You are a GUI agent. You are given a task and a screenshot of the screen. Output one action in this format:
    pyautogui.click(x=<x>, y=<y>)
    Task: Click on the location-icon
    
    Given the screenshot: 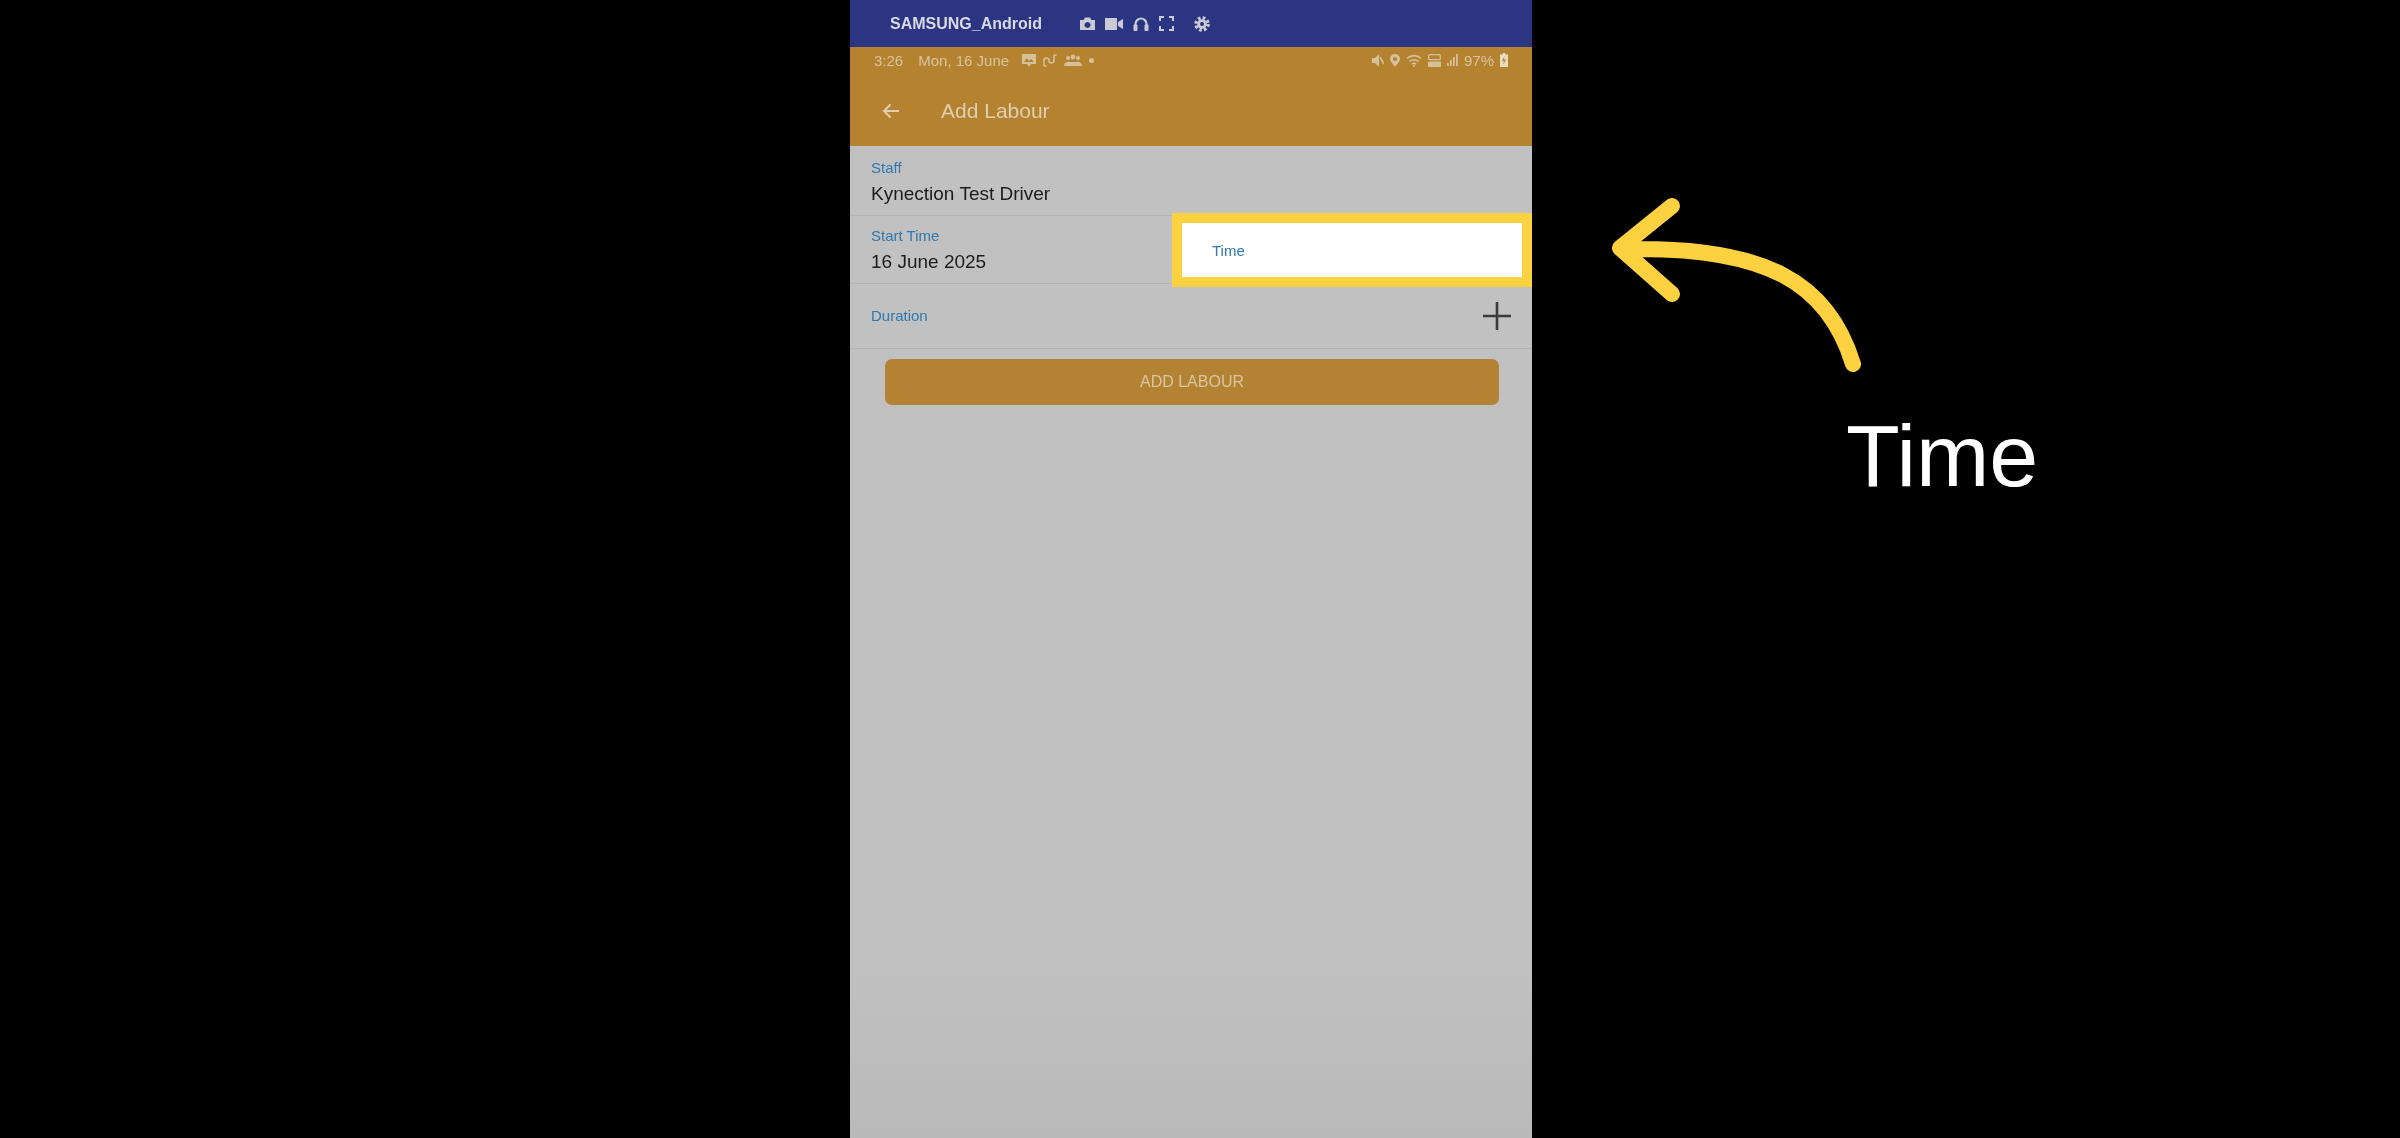 What is the action you would take?
    pyautogui.click(x=1394, y=60)
    